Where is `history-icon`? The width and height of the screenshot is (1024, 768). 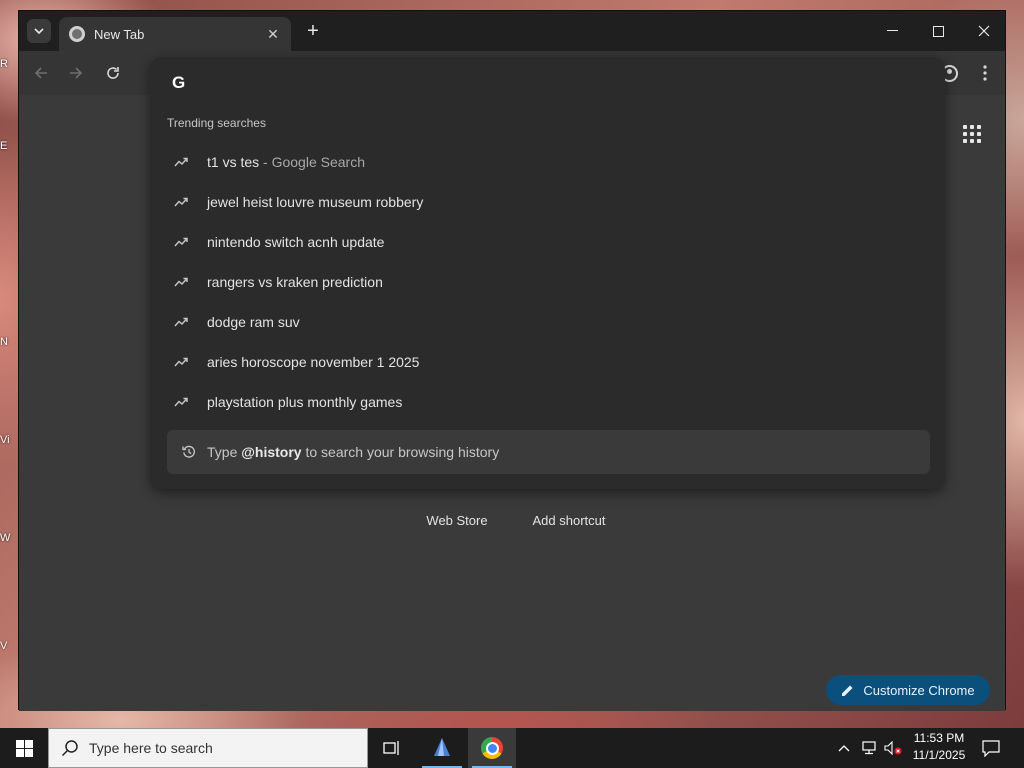 history-icon is located at coordinates (188, 451).